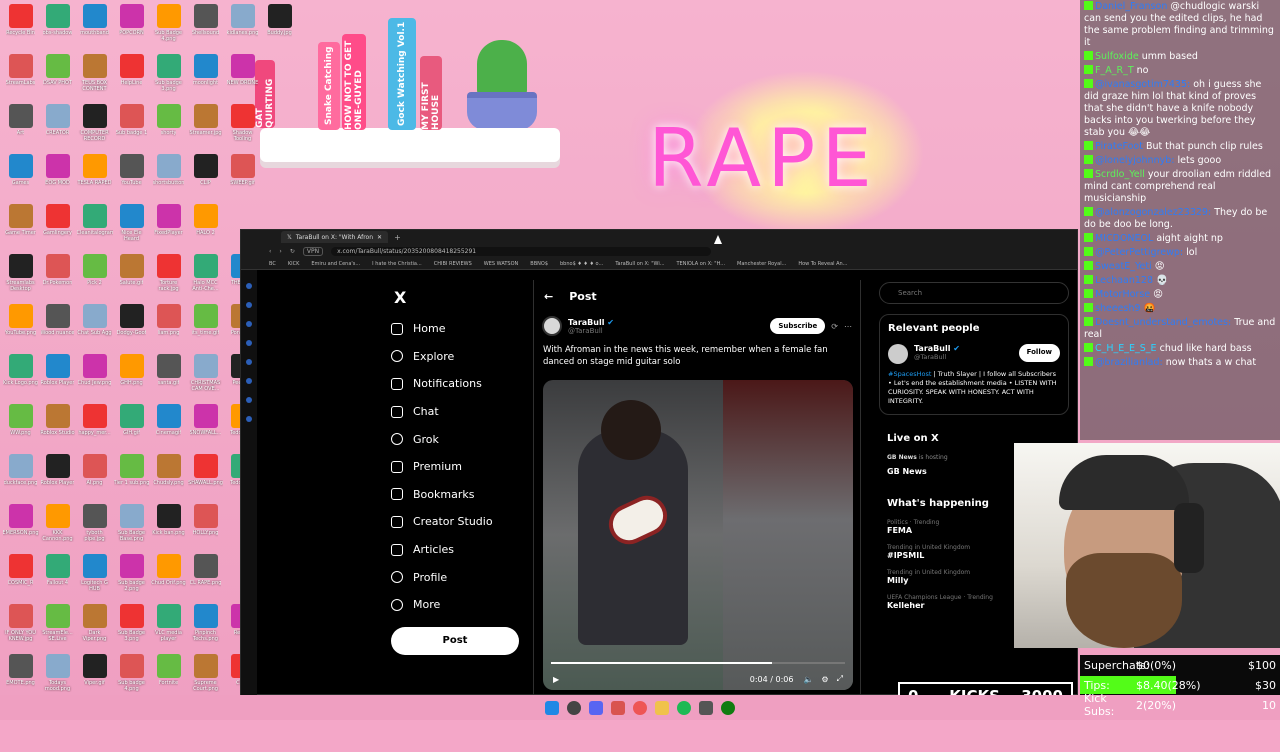  Describe the element at coordinates (20, 27) in the screenshot. I see `desktop-icon: Recycle Bin` at that location.